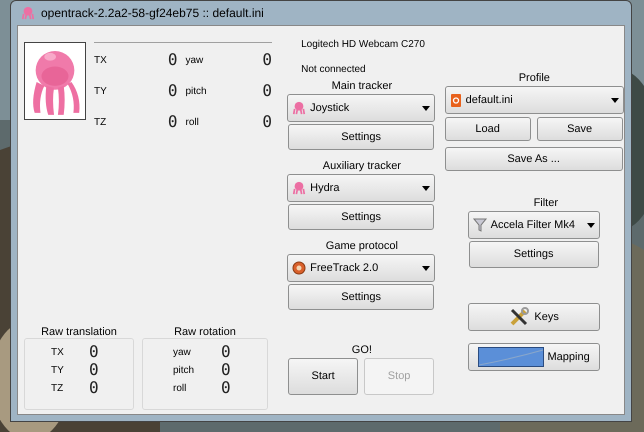  Describe the element at coordinates (579, 129) in the screenshot. I see `profile-button: Save` at that location.